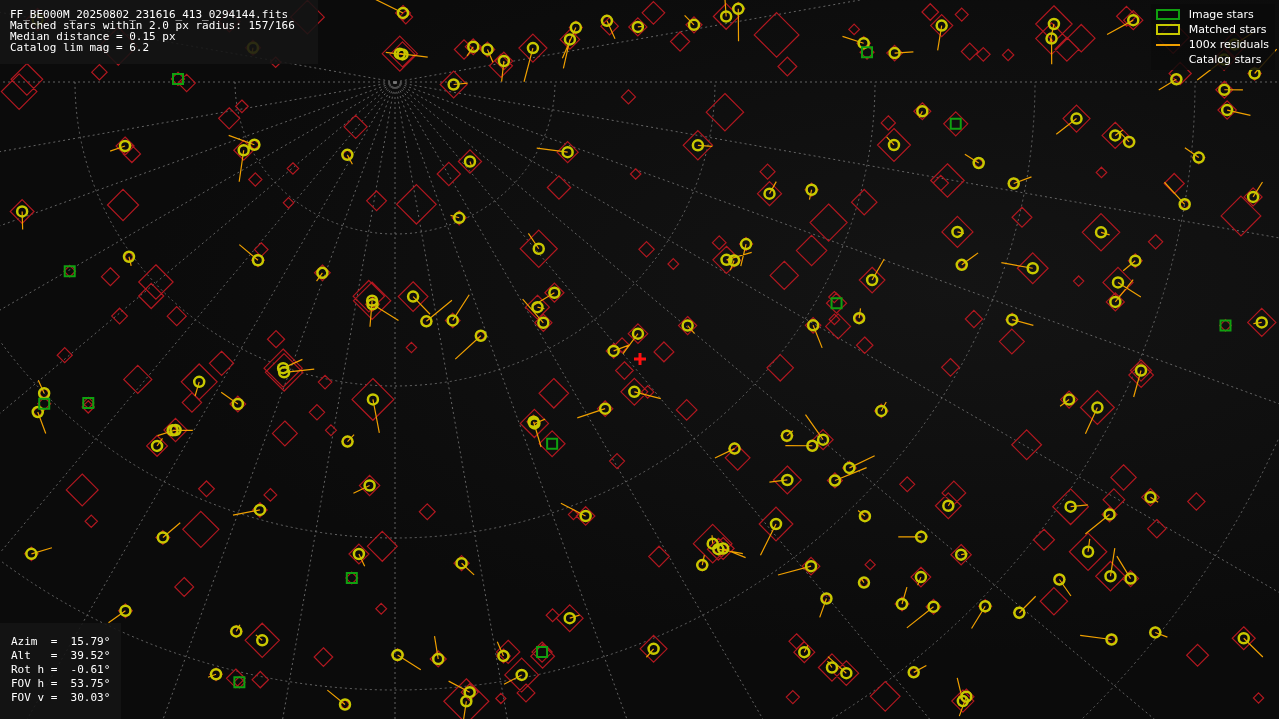  I want to click on file-info-text: FF_BE000M_20250802_231616_413_0294144.fits, so click(149, 14).